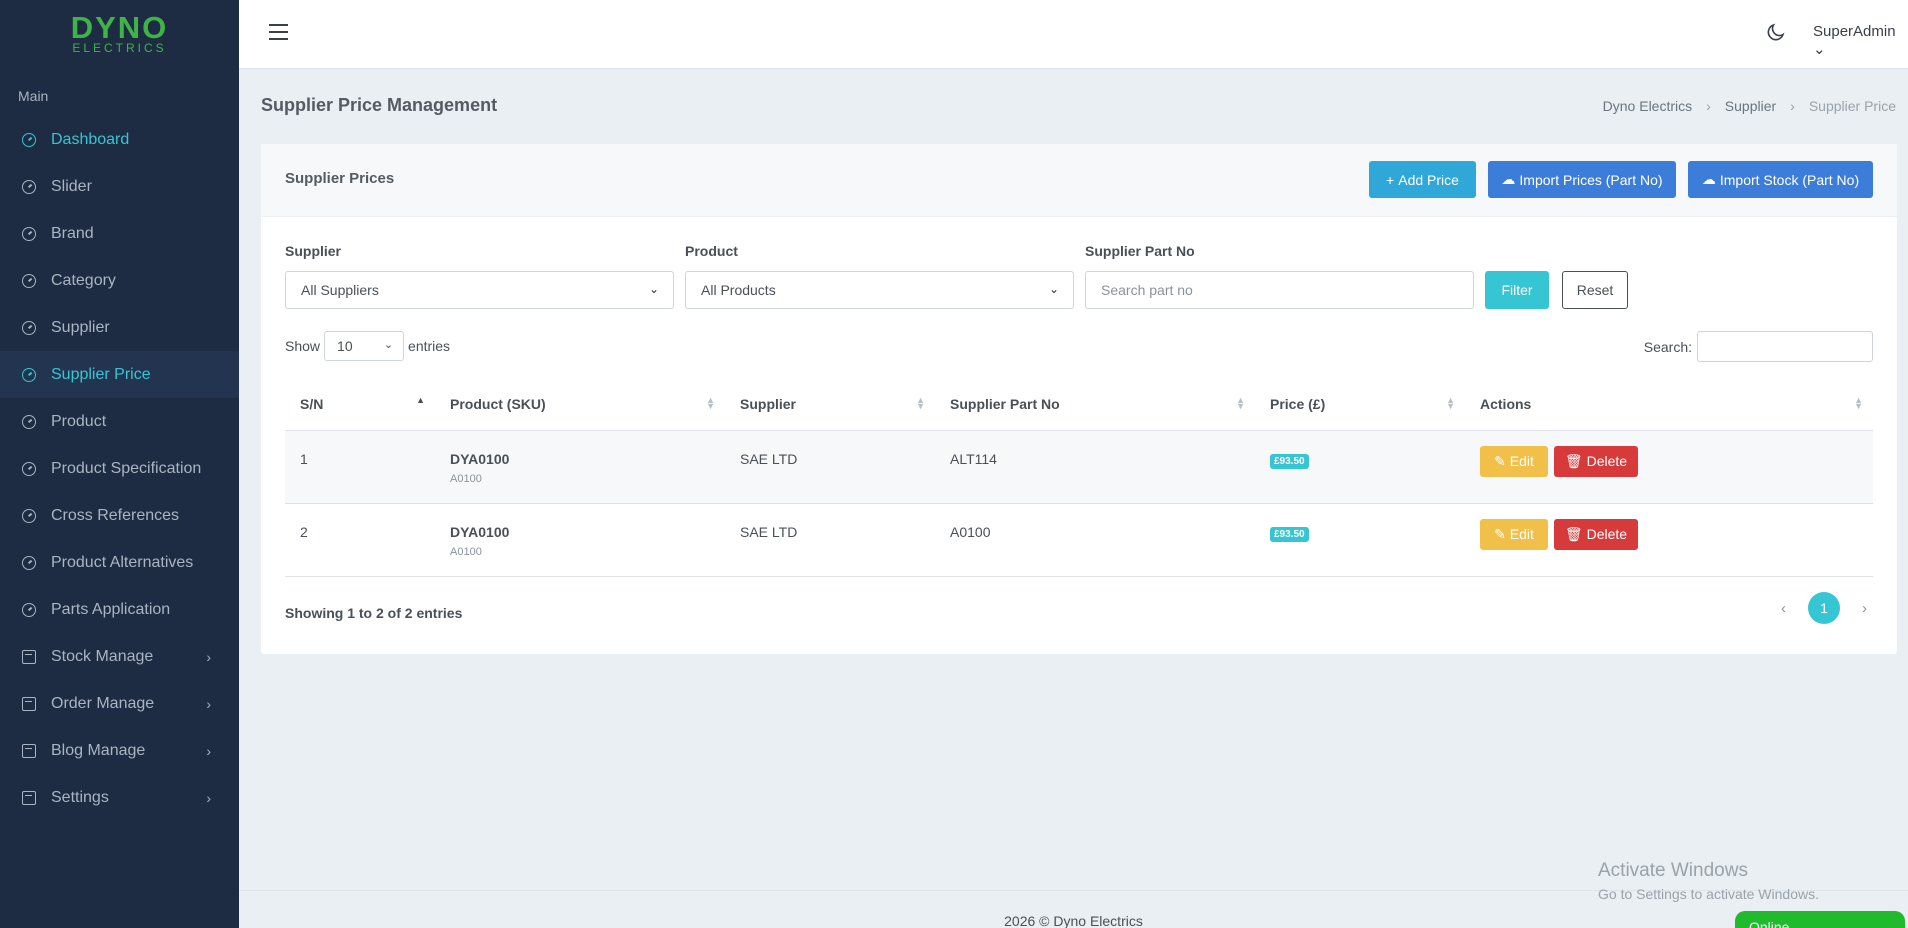 The image size is (1908, 928). I want to click on next-page-button: ›, so click(1864, 608).